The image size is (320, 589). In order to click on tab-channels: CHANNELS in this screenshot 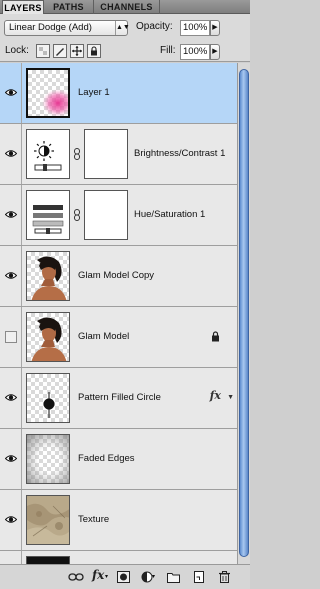, I will do `click(127, 7)`.